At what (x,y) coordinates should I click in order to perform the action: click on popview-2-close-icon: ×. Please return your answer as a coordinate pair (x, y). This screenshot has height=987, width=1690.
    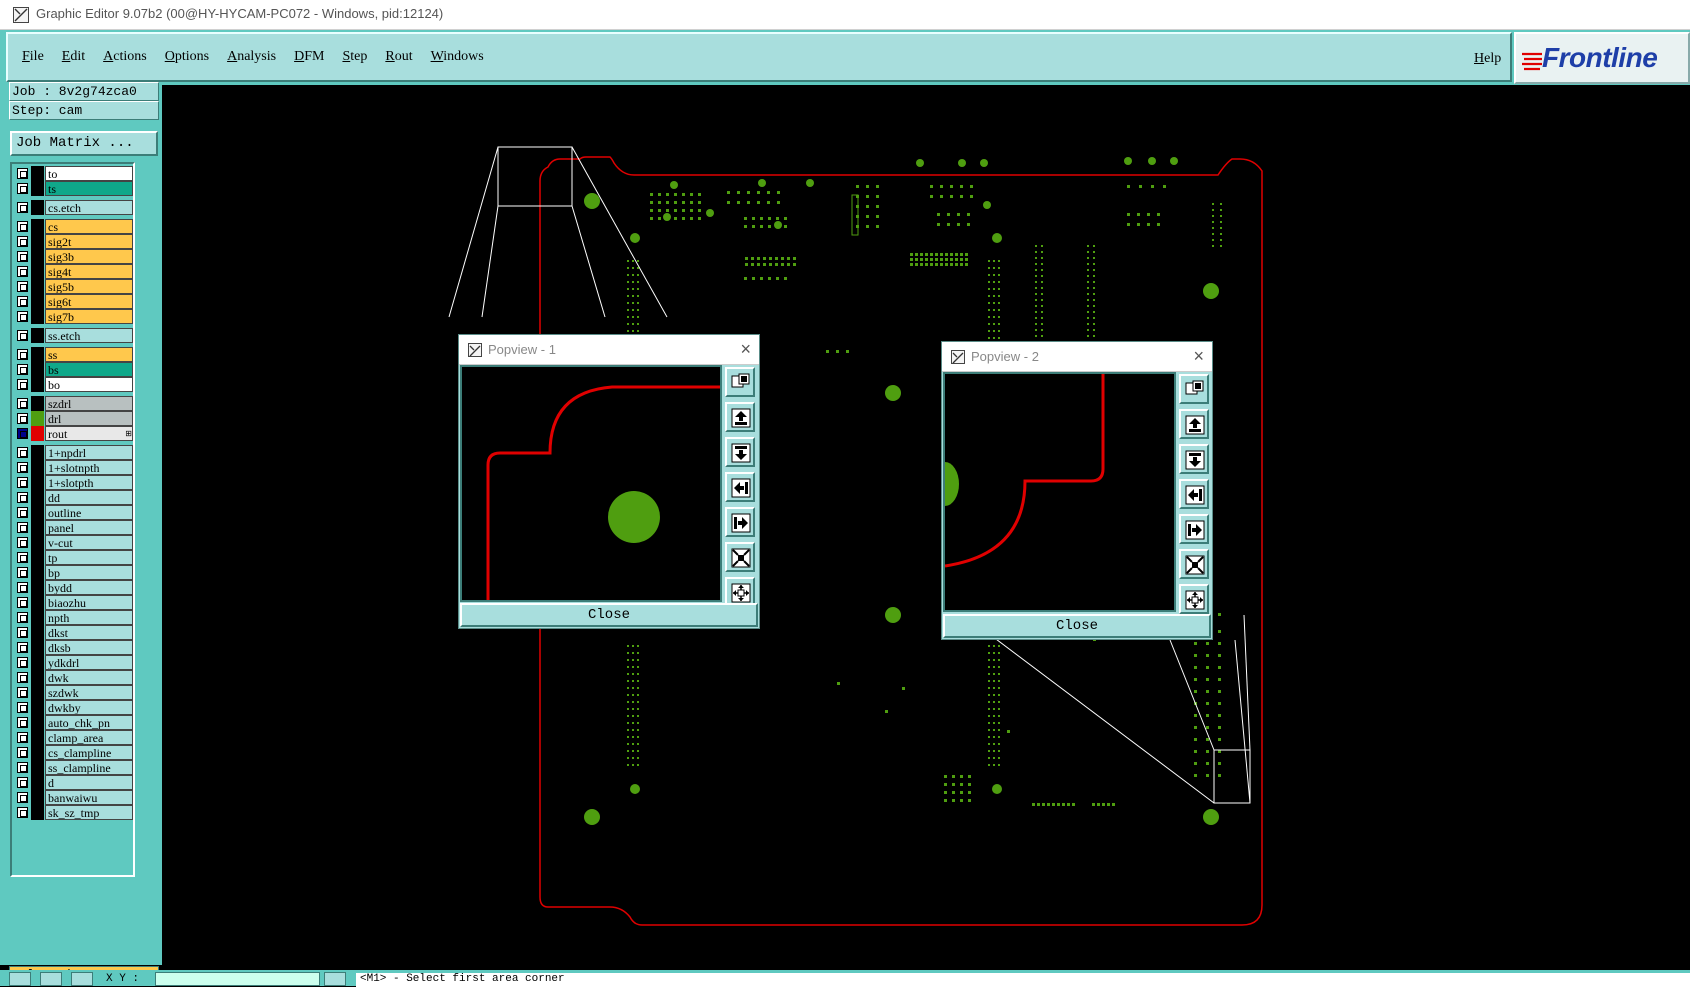
    Looking at the image, I should click on (1198, 356).